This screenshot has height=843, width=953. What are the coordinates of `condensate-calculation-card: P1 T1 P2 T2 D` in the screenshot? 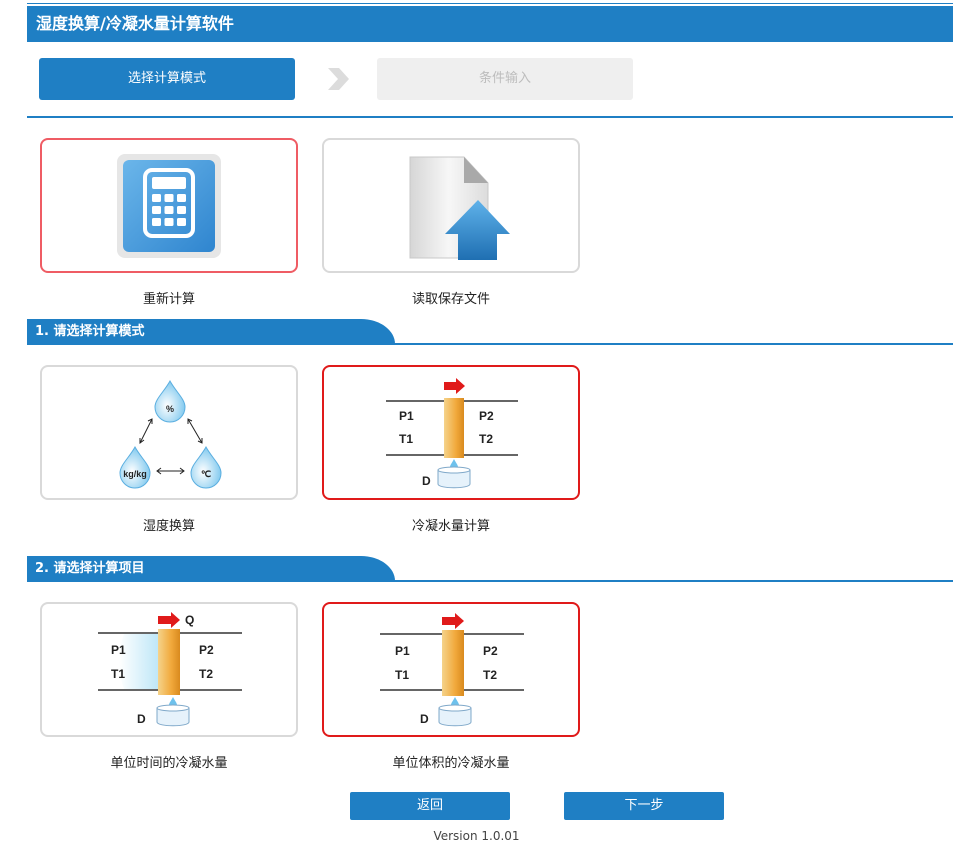 It's located at (451, 432).